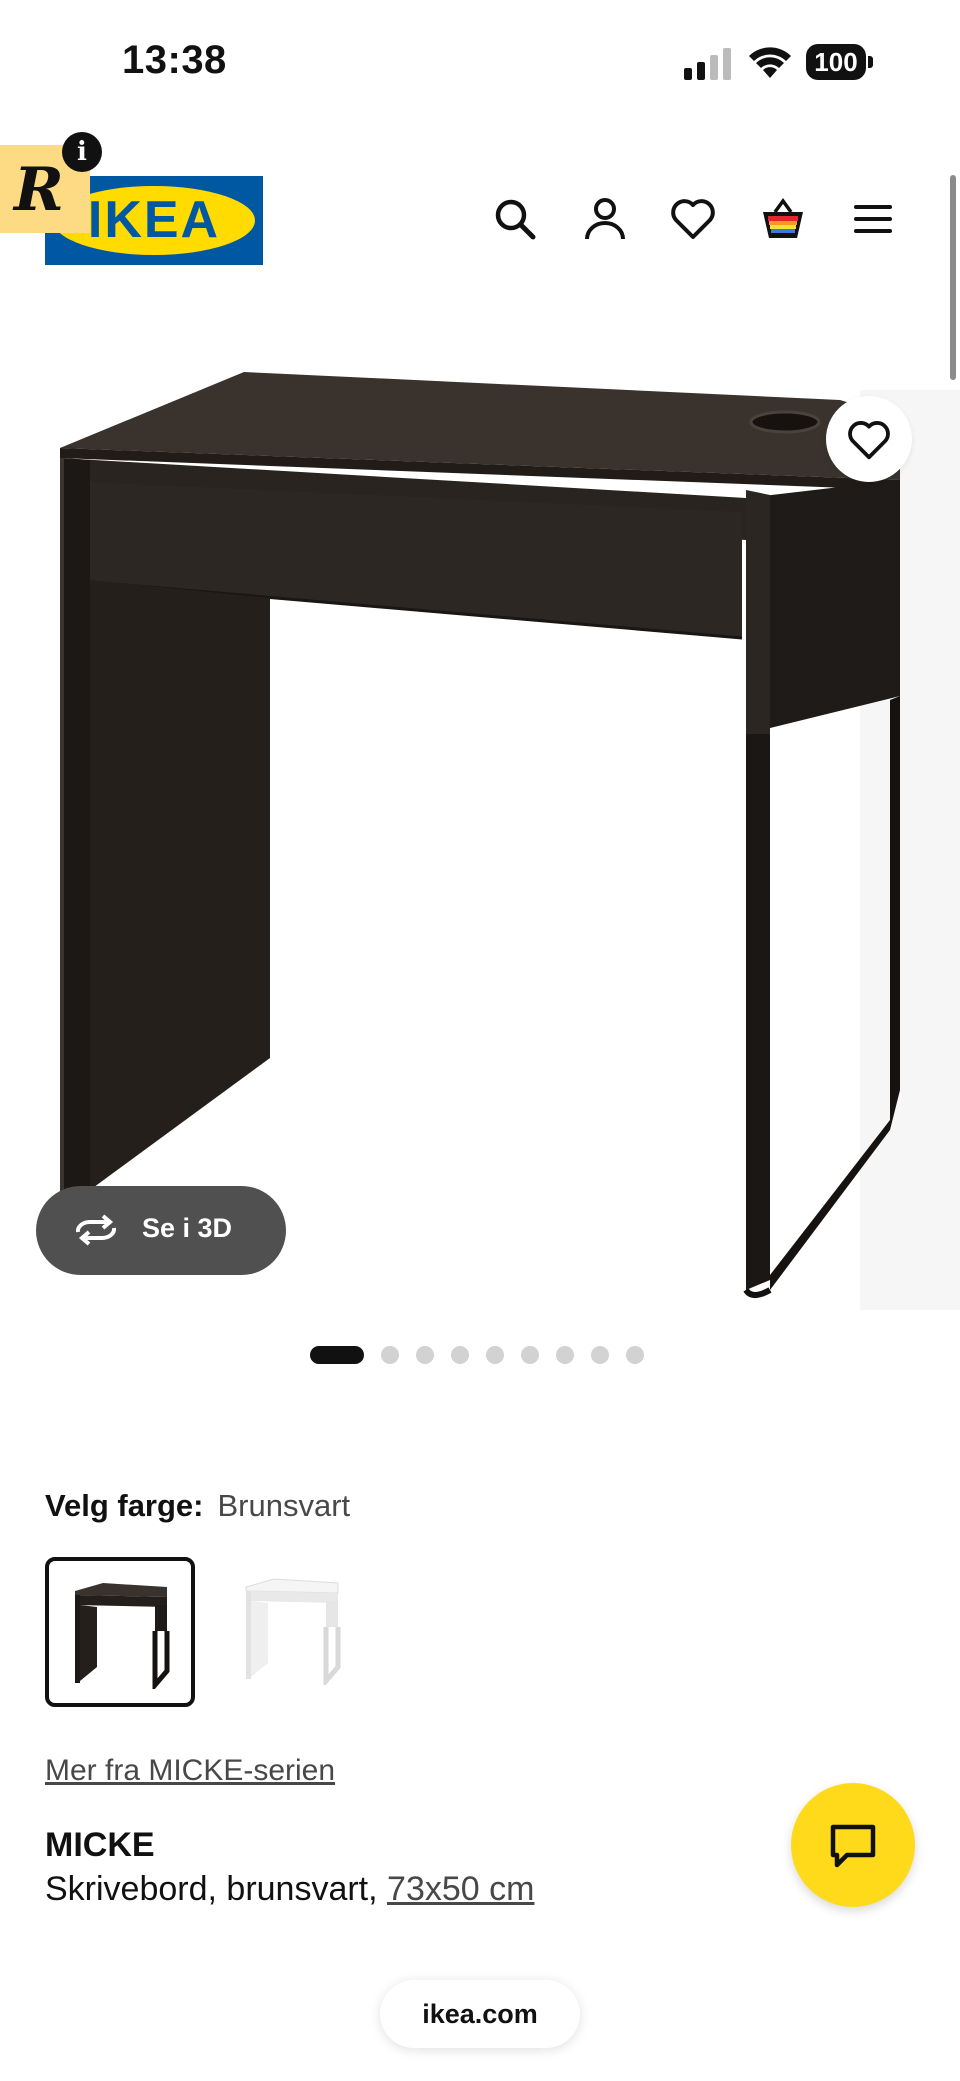 This screenshot has width=960, height=2081. I want to click on account-icon, so click(605, 219).